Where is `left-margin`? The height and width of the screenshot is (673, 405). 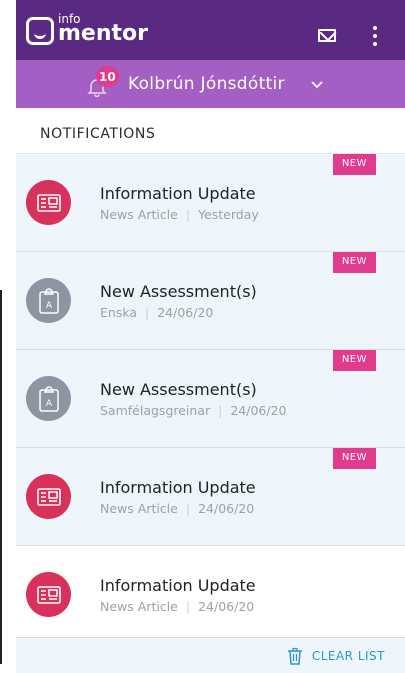 left-margin is located at coordinates (8, 336).